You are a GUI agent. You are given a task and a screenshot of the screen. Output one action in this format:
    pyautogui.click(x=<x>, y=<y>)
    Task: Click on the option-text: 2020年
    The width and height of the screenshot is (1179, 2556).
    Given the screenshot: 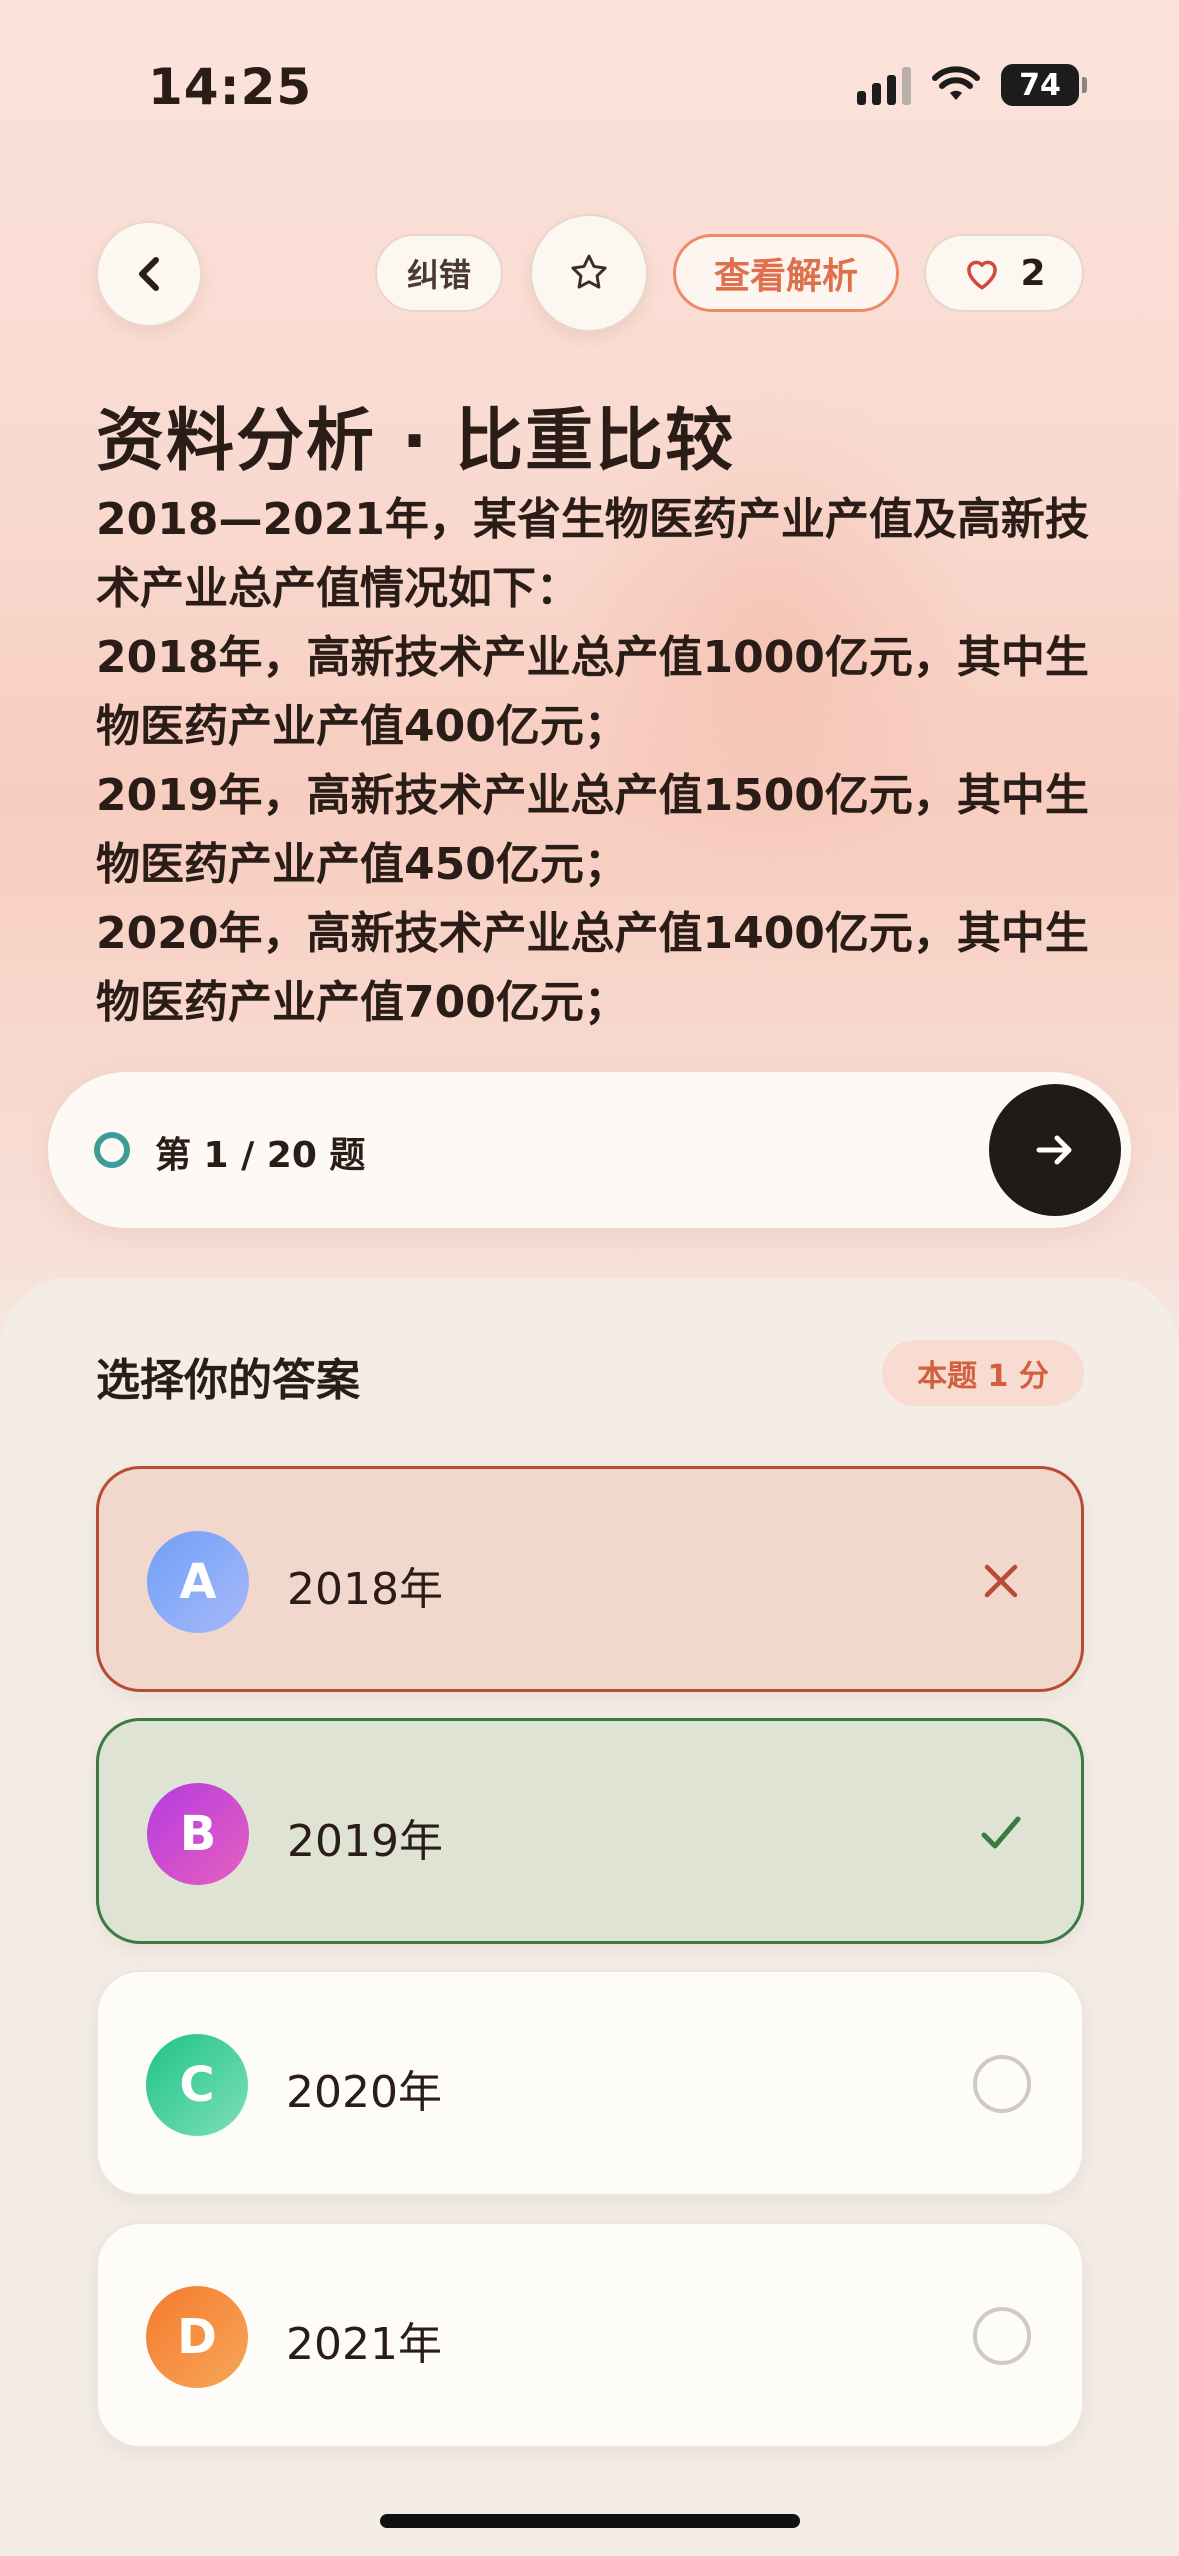 What is the action you would take?
    pyautogui.click(x=364, y=2092)
    